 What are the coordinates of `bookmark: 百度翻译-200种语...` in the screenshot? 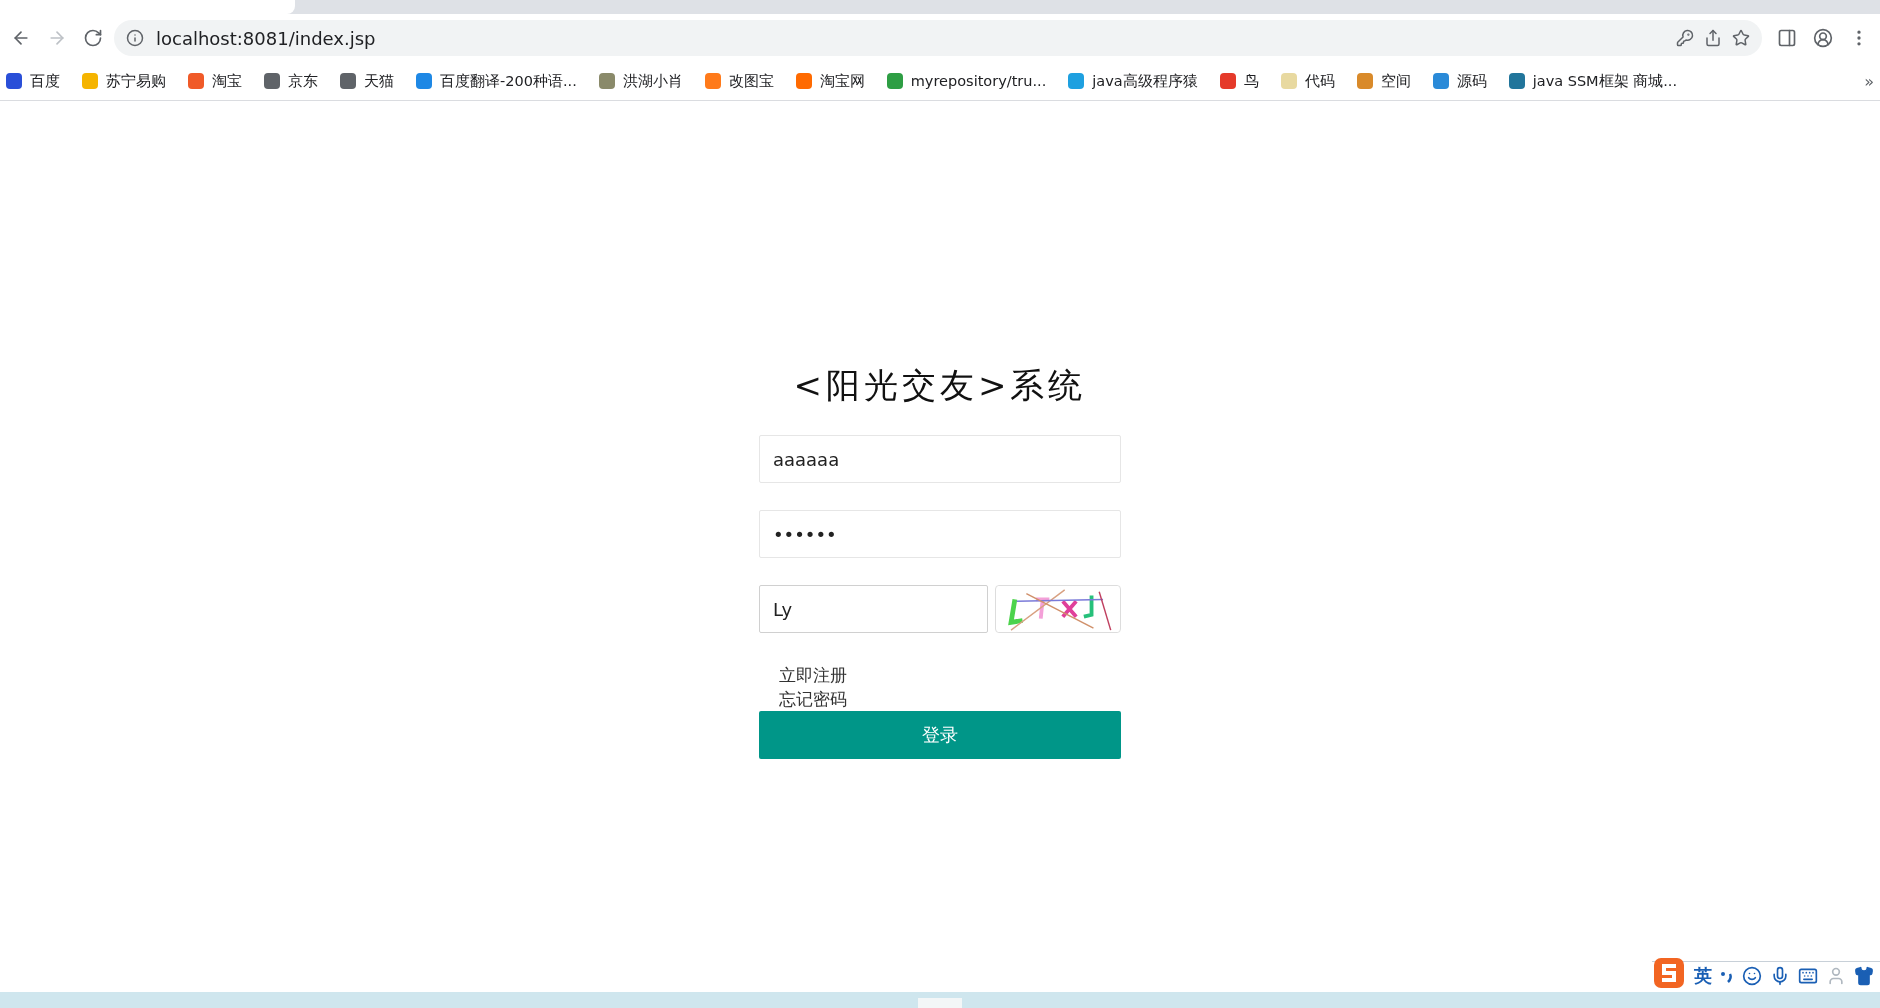 It's located at (496, 81).